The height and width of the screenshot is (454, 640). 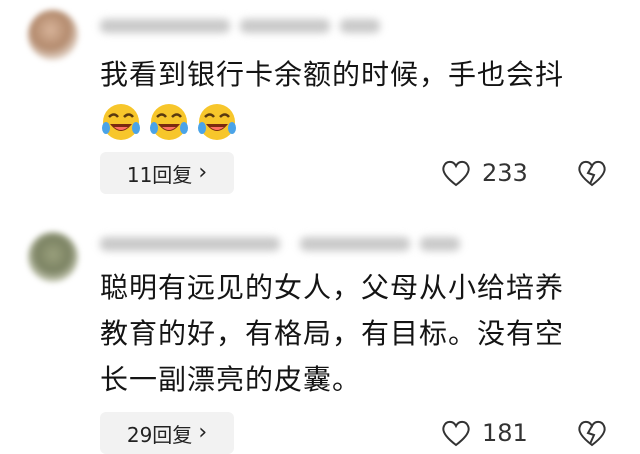 What do you see at coordinates (592, 433) in the screenshot?
I see `broken-heart-icon` at bounding box center [592, 433].